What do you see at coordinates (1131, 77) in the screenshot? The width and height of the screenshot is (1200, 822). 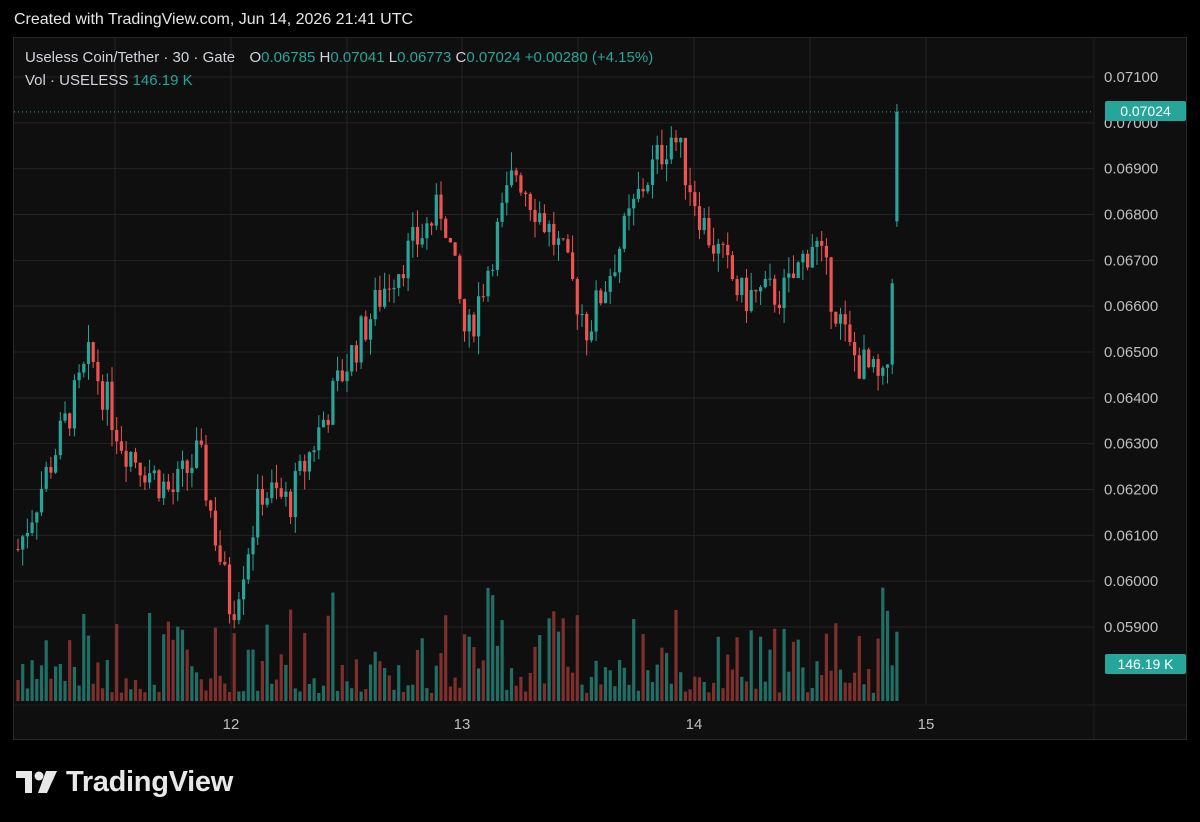 I see `price-tick-label: 0.07100` at bounding box center [1131, 77].